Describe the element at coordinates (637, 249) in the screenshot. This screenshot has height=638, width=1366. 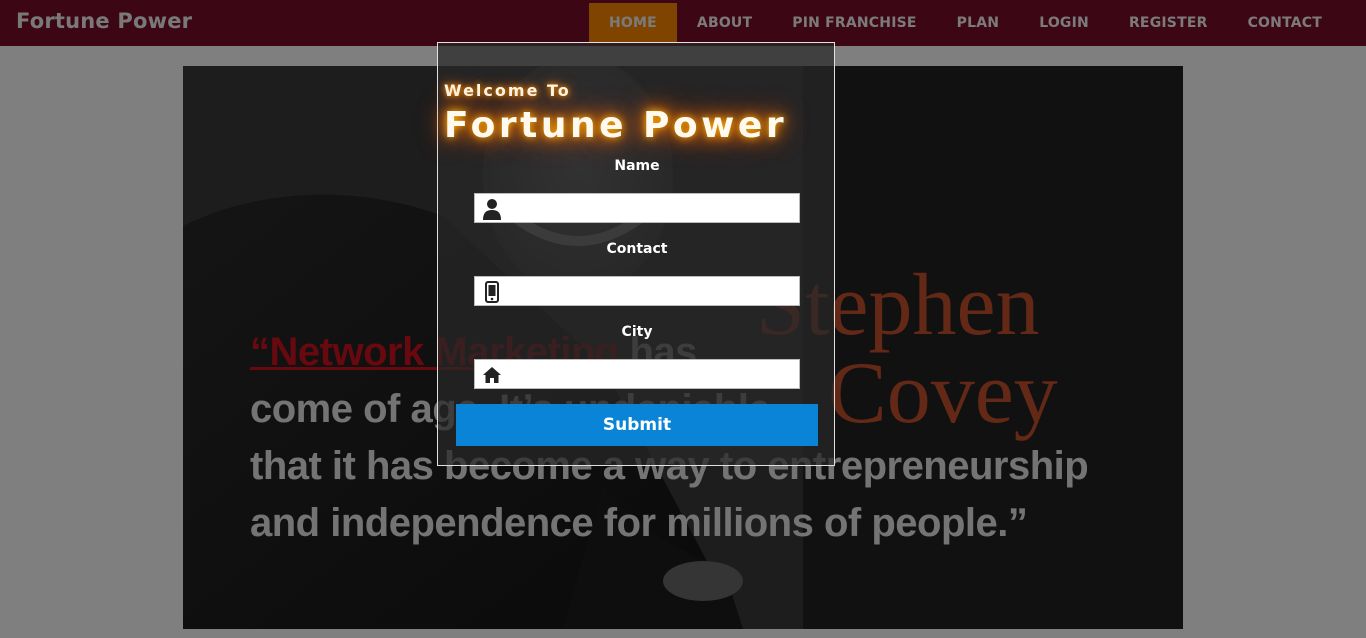
I see `contact-label: Contact` at that location.